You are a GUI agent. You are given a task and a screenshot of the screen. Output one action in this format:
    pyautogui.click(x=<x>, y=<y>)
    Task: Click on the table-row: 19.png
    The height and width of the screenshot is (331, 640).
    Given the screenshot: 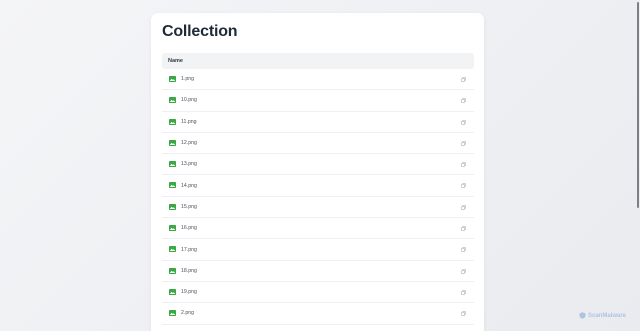 What is the action you would take?
    pyautogui.click(x=318, y=293)
    